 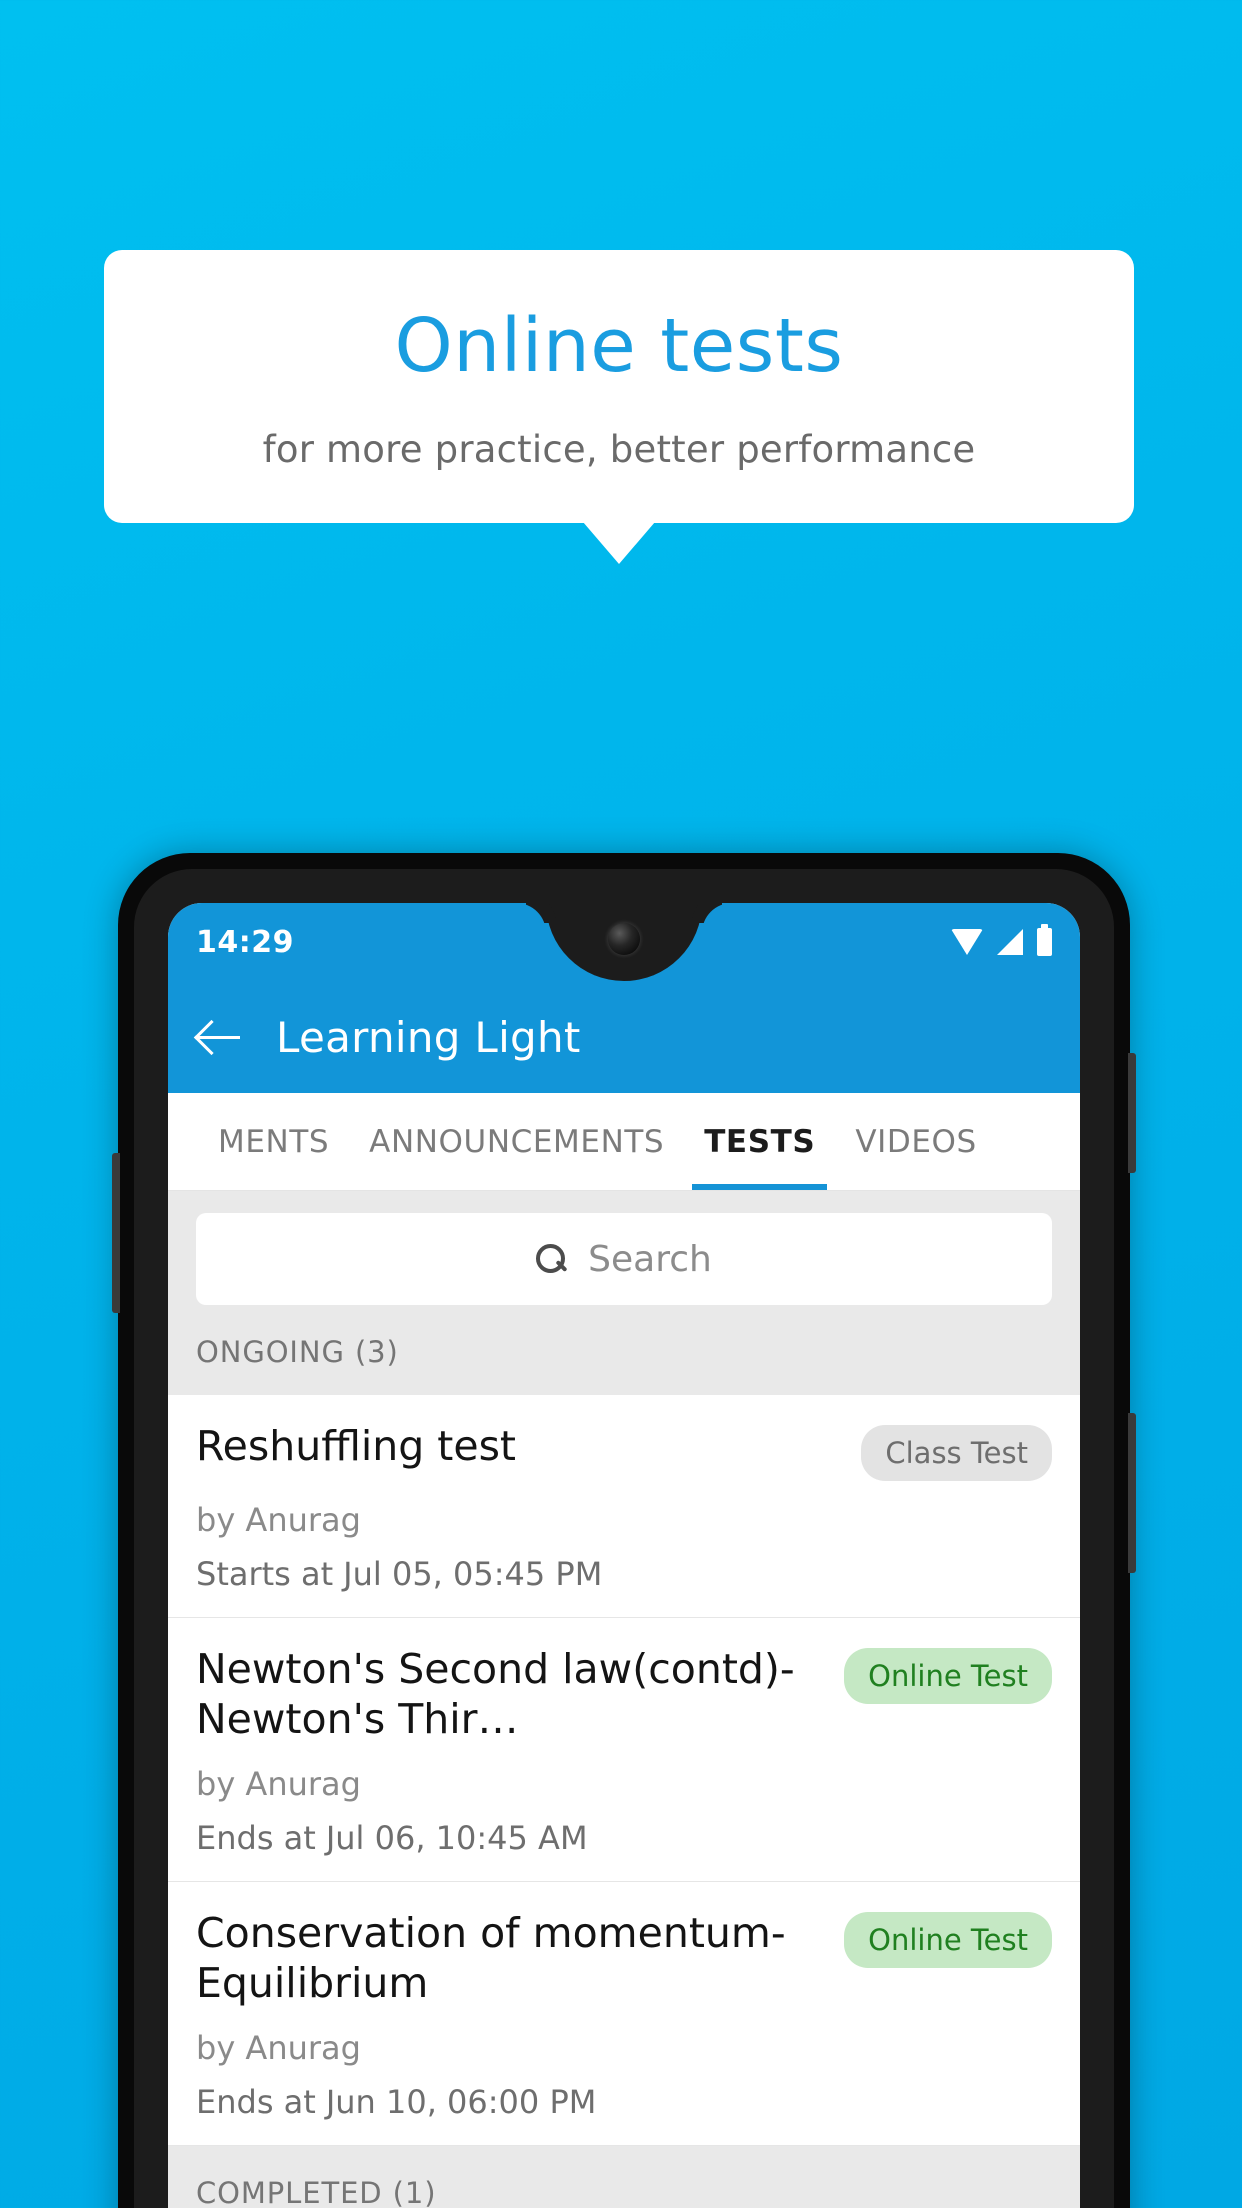 I want to click on tab-tests: TESTS, so click(x=759, y=1141).